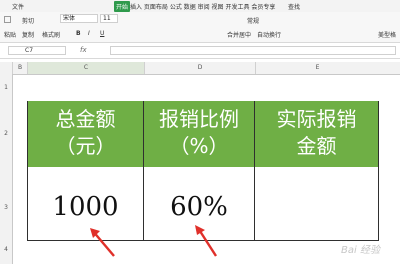 The width and height of the screenshot is (400, 264). I want to click on header-line: 报销比例, so click(199, 119).